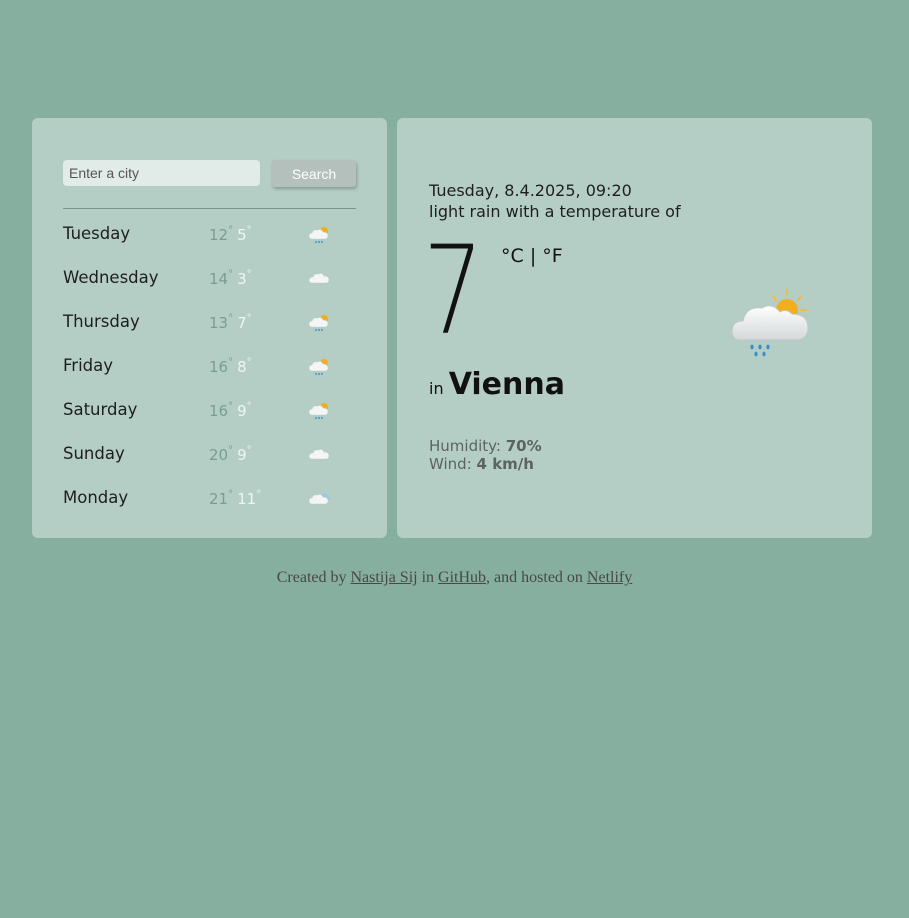 The image size is (909, 918). Describe the element at coordinates (555, 211) in the screenshot. I see `weather-description: light rain with a temperature of` at that location.